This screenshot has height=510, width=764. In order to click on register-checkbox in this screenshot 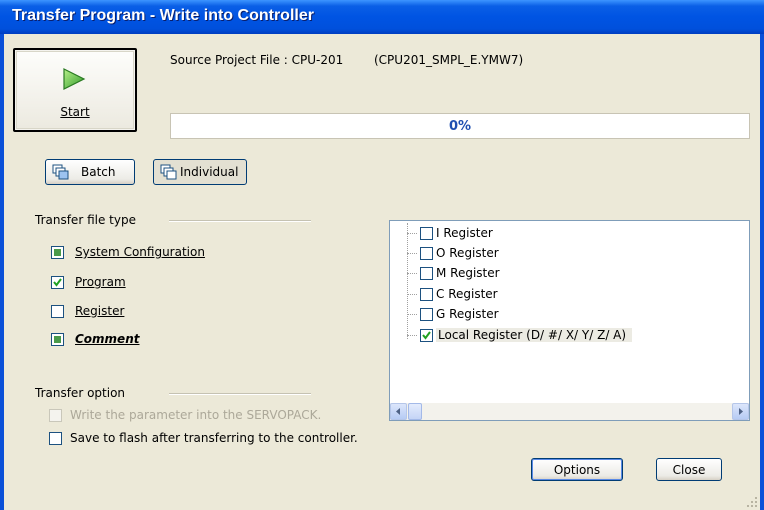, I will do `click(57, 311)`.